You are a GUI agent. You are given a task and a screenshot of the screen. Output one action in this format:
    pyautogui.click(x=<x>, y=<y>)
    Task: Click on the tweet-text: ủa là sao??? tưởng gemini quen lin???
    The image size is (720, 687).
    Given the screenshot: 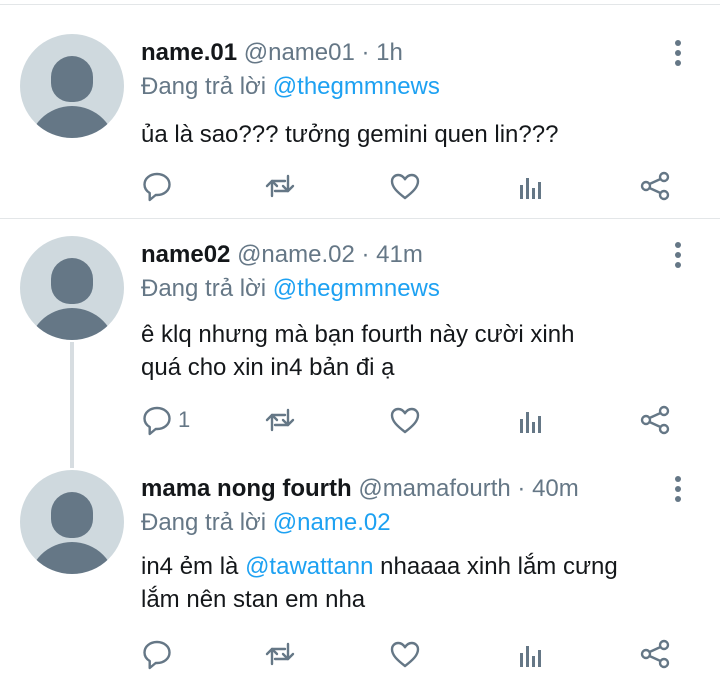 What is the action you would take?
    pyautogui.click(x=350, y=134)
    